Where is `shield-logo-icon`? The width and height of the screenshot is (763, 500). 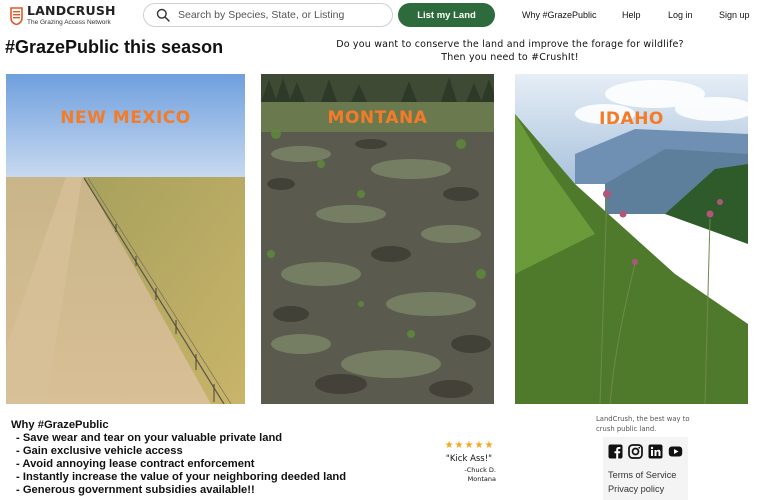 shield-logo-icon is located at coordinates (16, 16).